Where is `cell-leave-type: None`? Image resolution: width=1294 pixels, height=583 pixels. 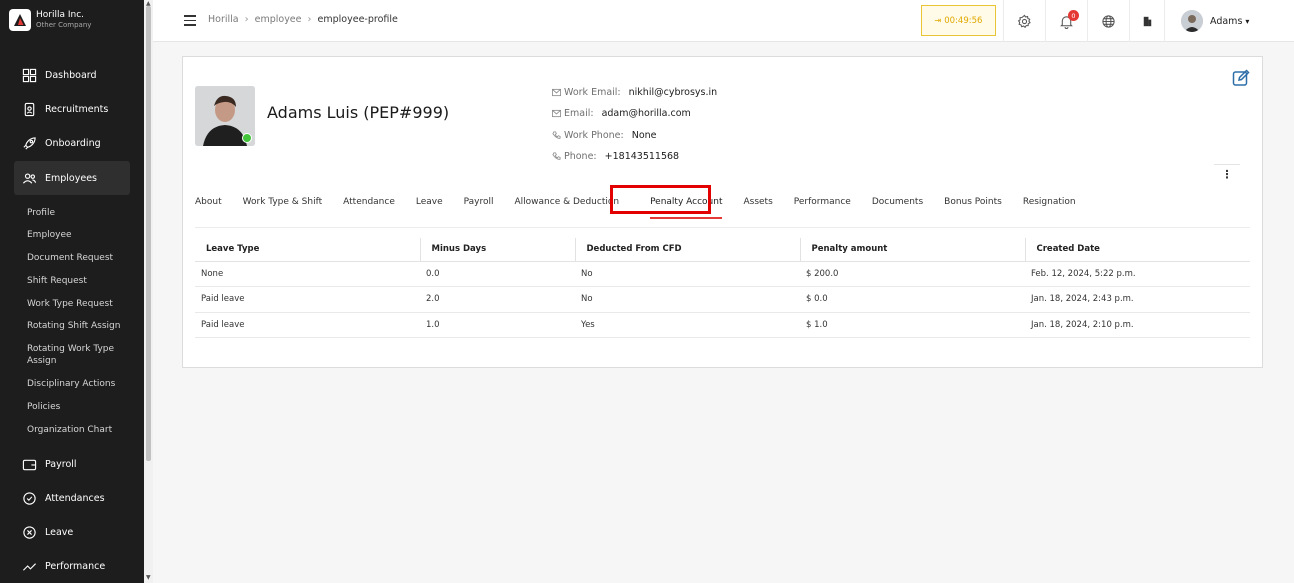
cell-leave-type: None is located at coordinates (307, 274).